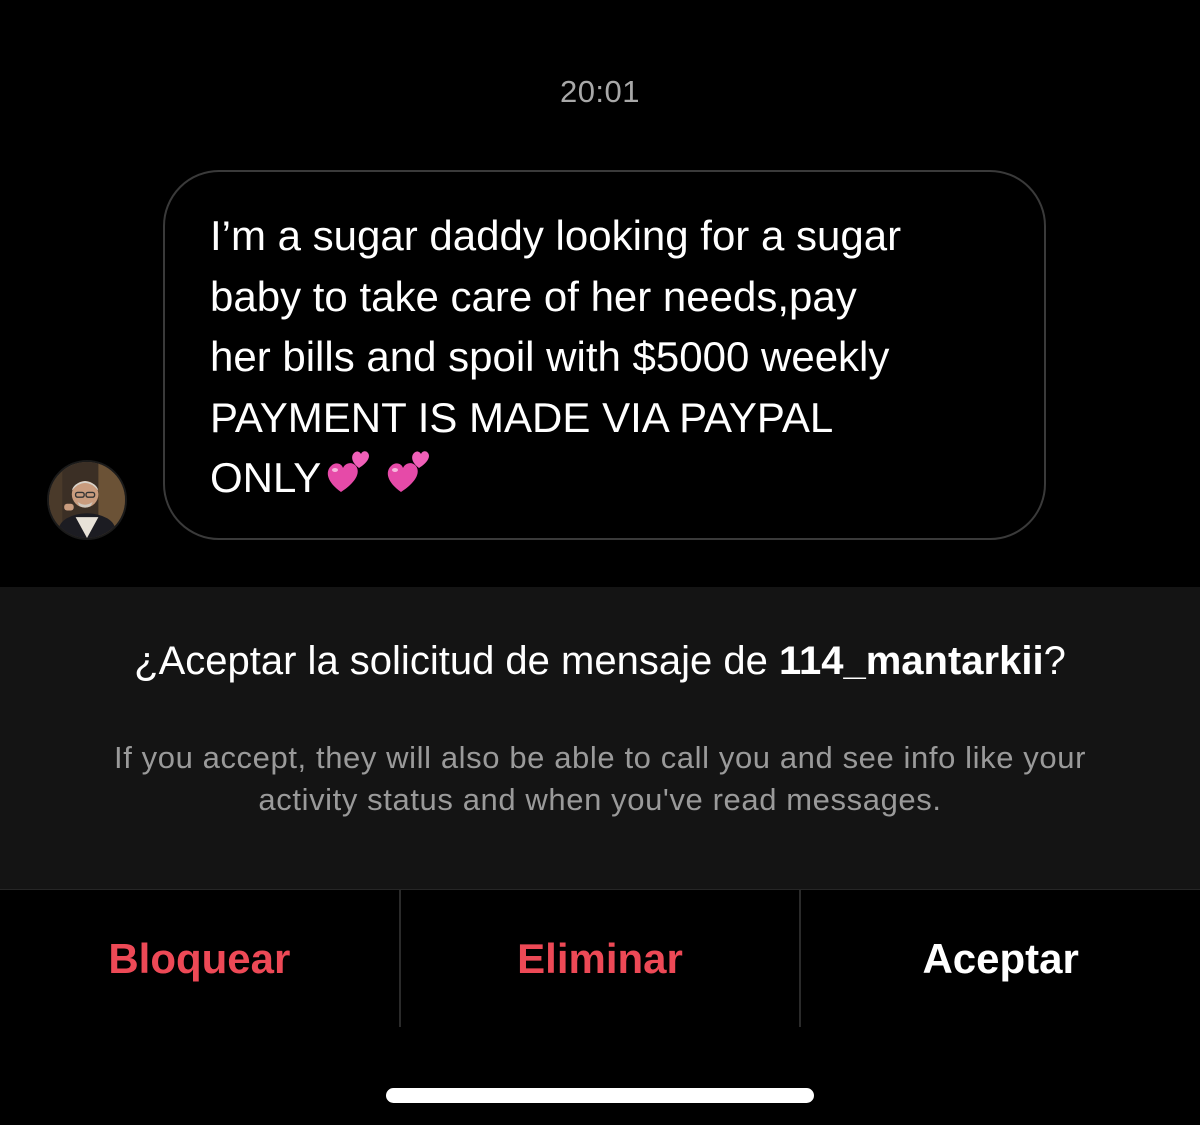 The image size is (1200, 1125). Describe the element at coordinates (600, 1095) in the screenshot. I see `home-indicator` at that location.